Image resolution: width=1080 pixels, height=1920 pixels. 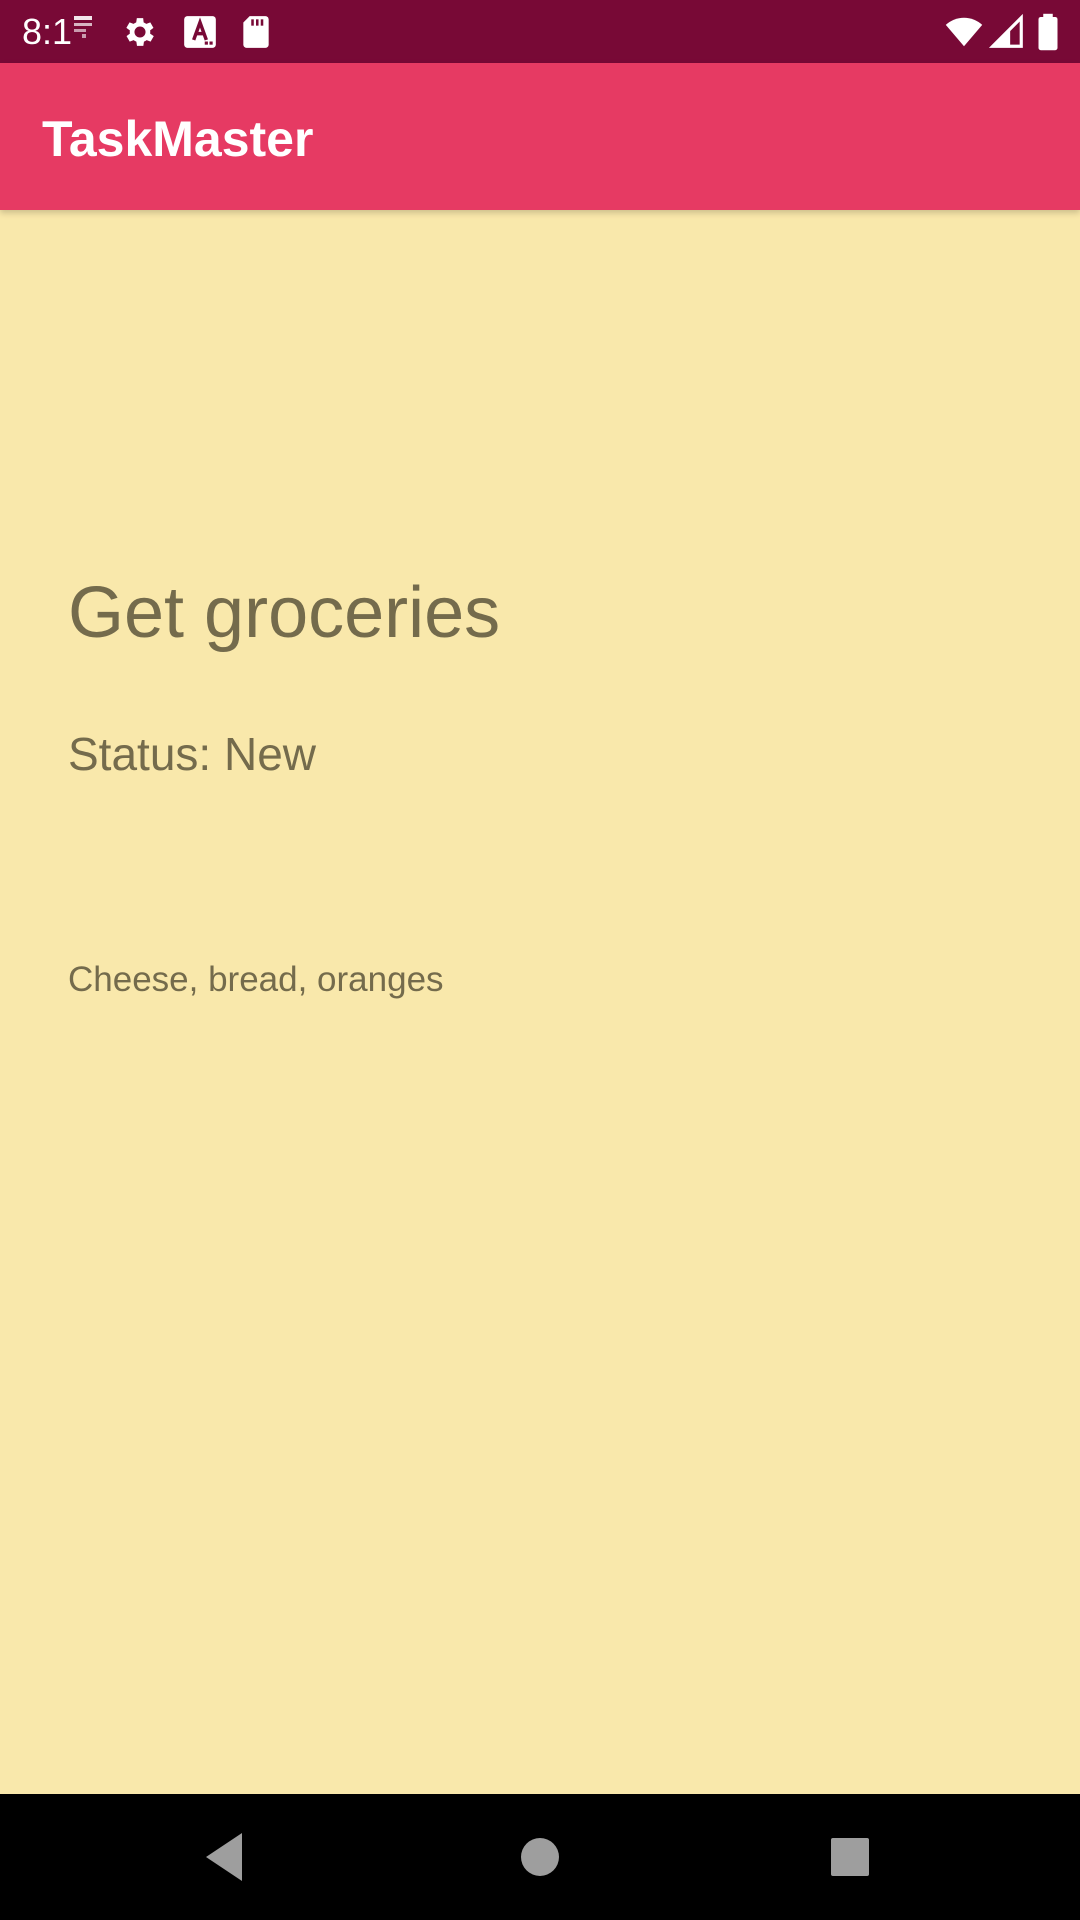 What do you see at coordinates (964, 32) in the screenshot?
I see `wifi-icon` at bounding box center [964, 32].